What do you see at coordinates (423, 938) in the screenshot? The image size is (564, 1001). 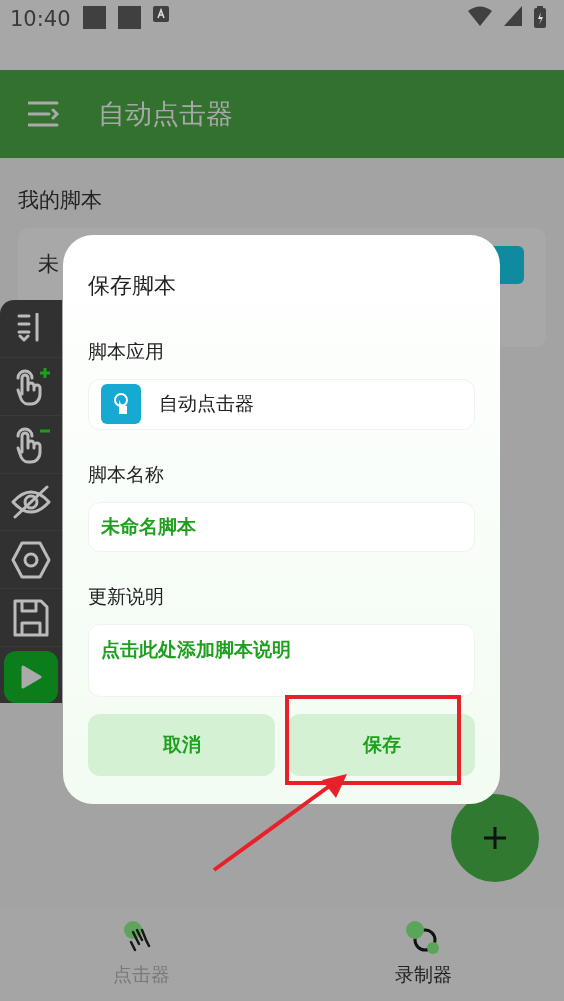 I see `record-icon` at bounding box center [423, 938].